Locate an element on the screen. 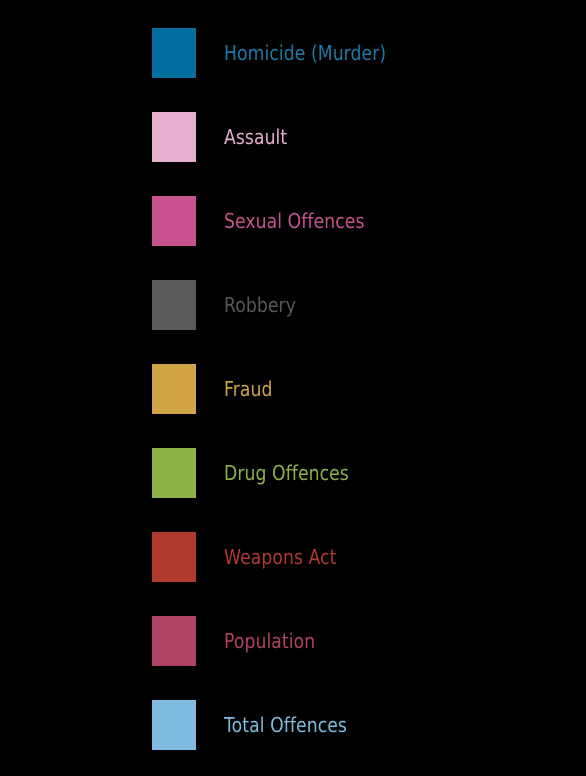 The width and height of the screenshot is (586, 776). legend-item-fraud: Fraud is located at coordinates (216, 389).